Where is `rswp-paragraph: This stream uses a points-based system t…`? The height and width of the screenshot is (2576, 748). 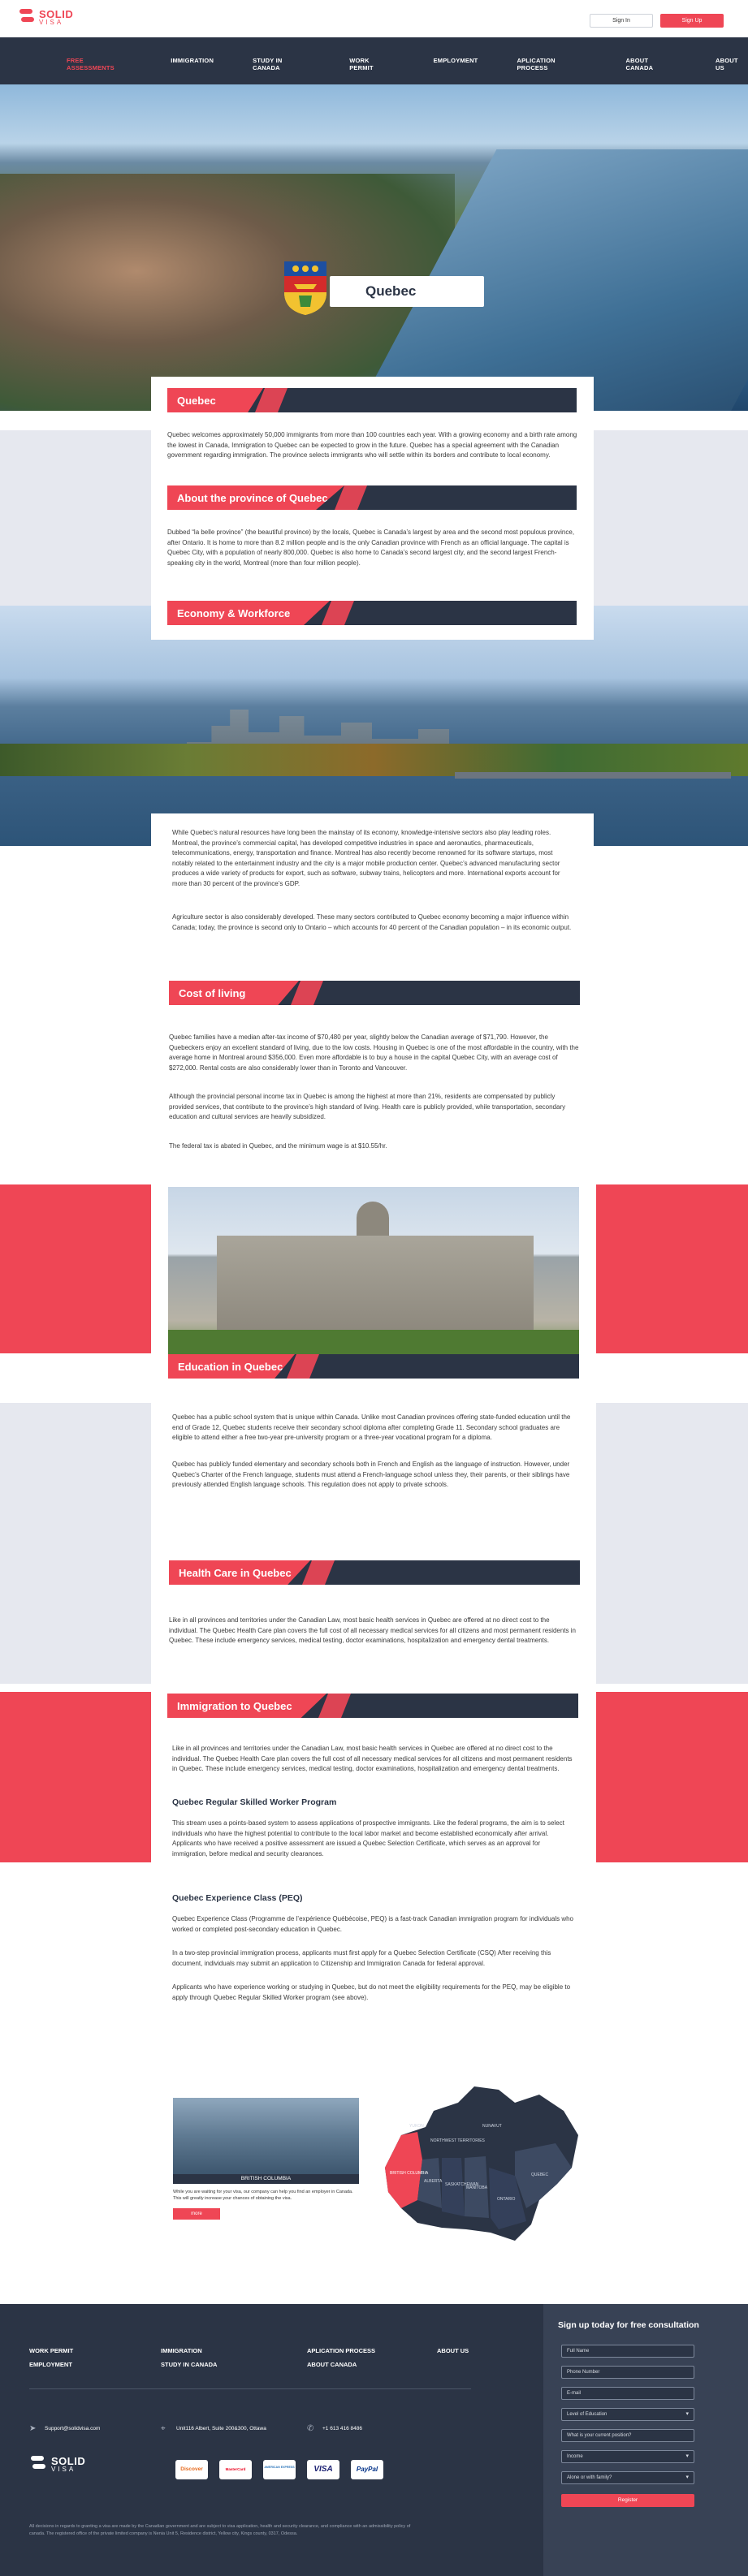
rswp-paragraph: This stream uses a points-based system t… is located at coordinates (368, 1839).